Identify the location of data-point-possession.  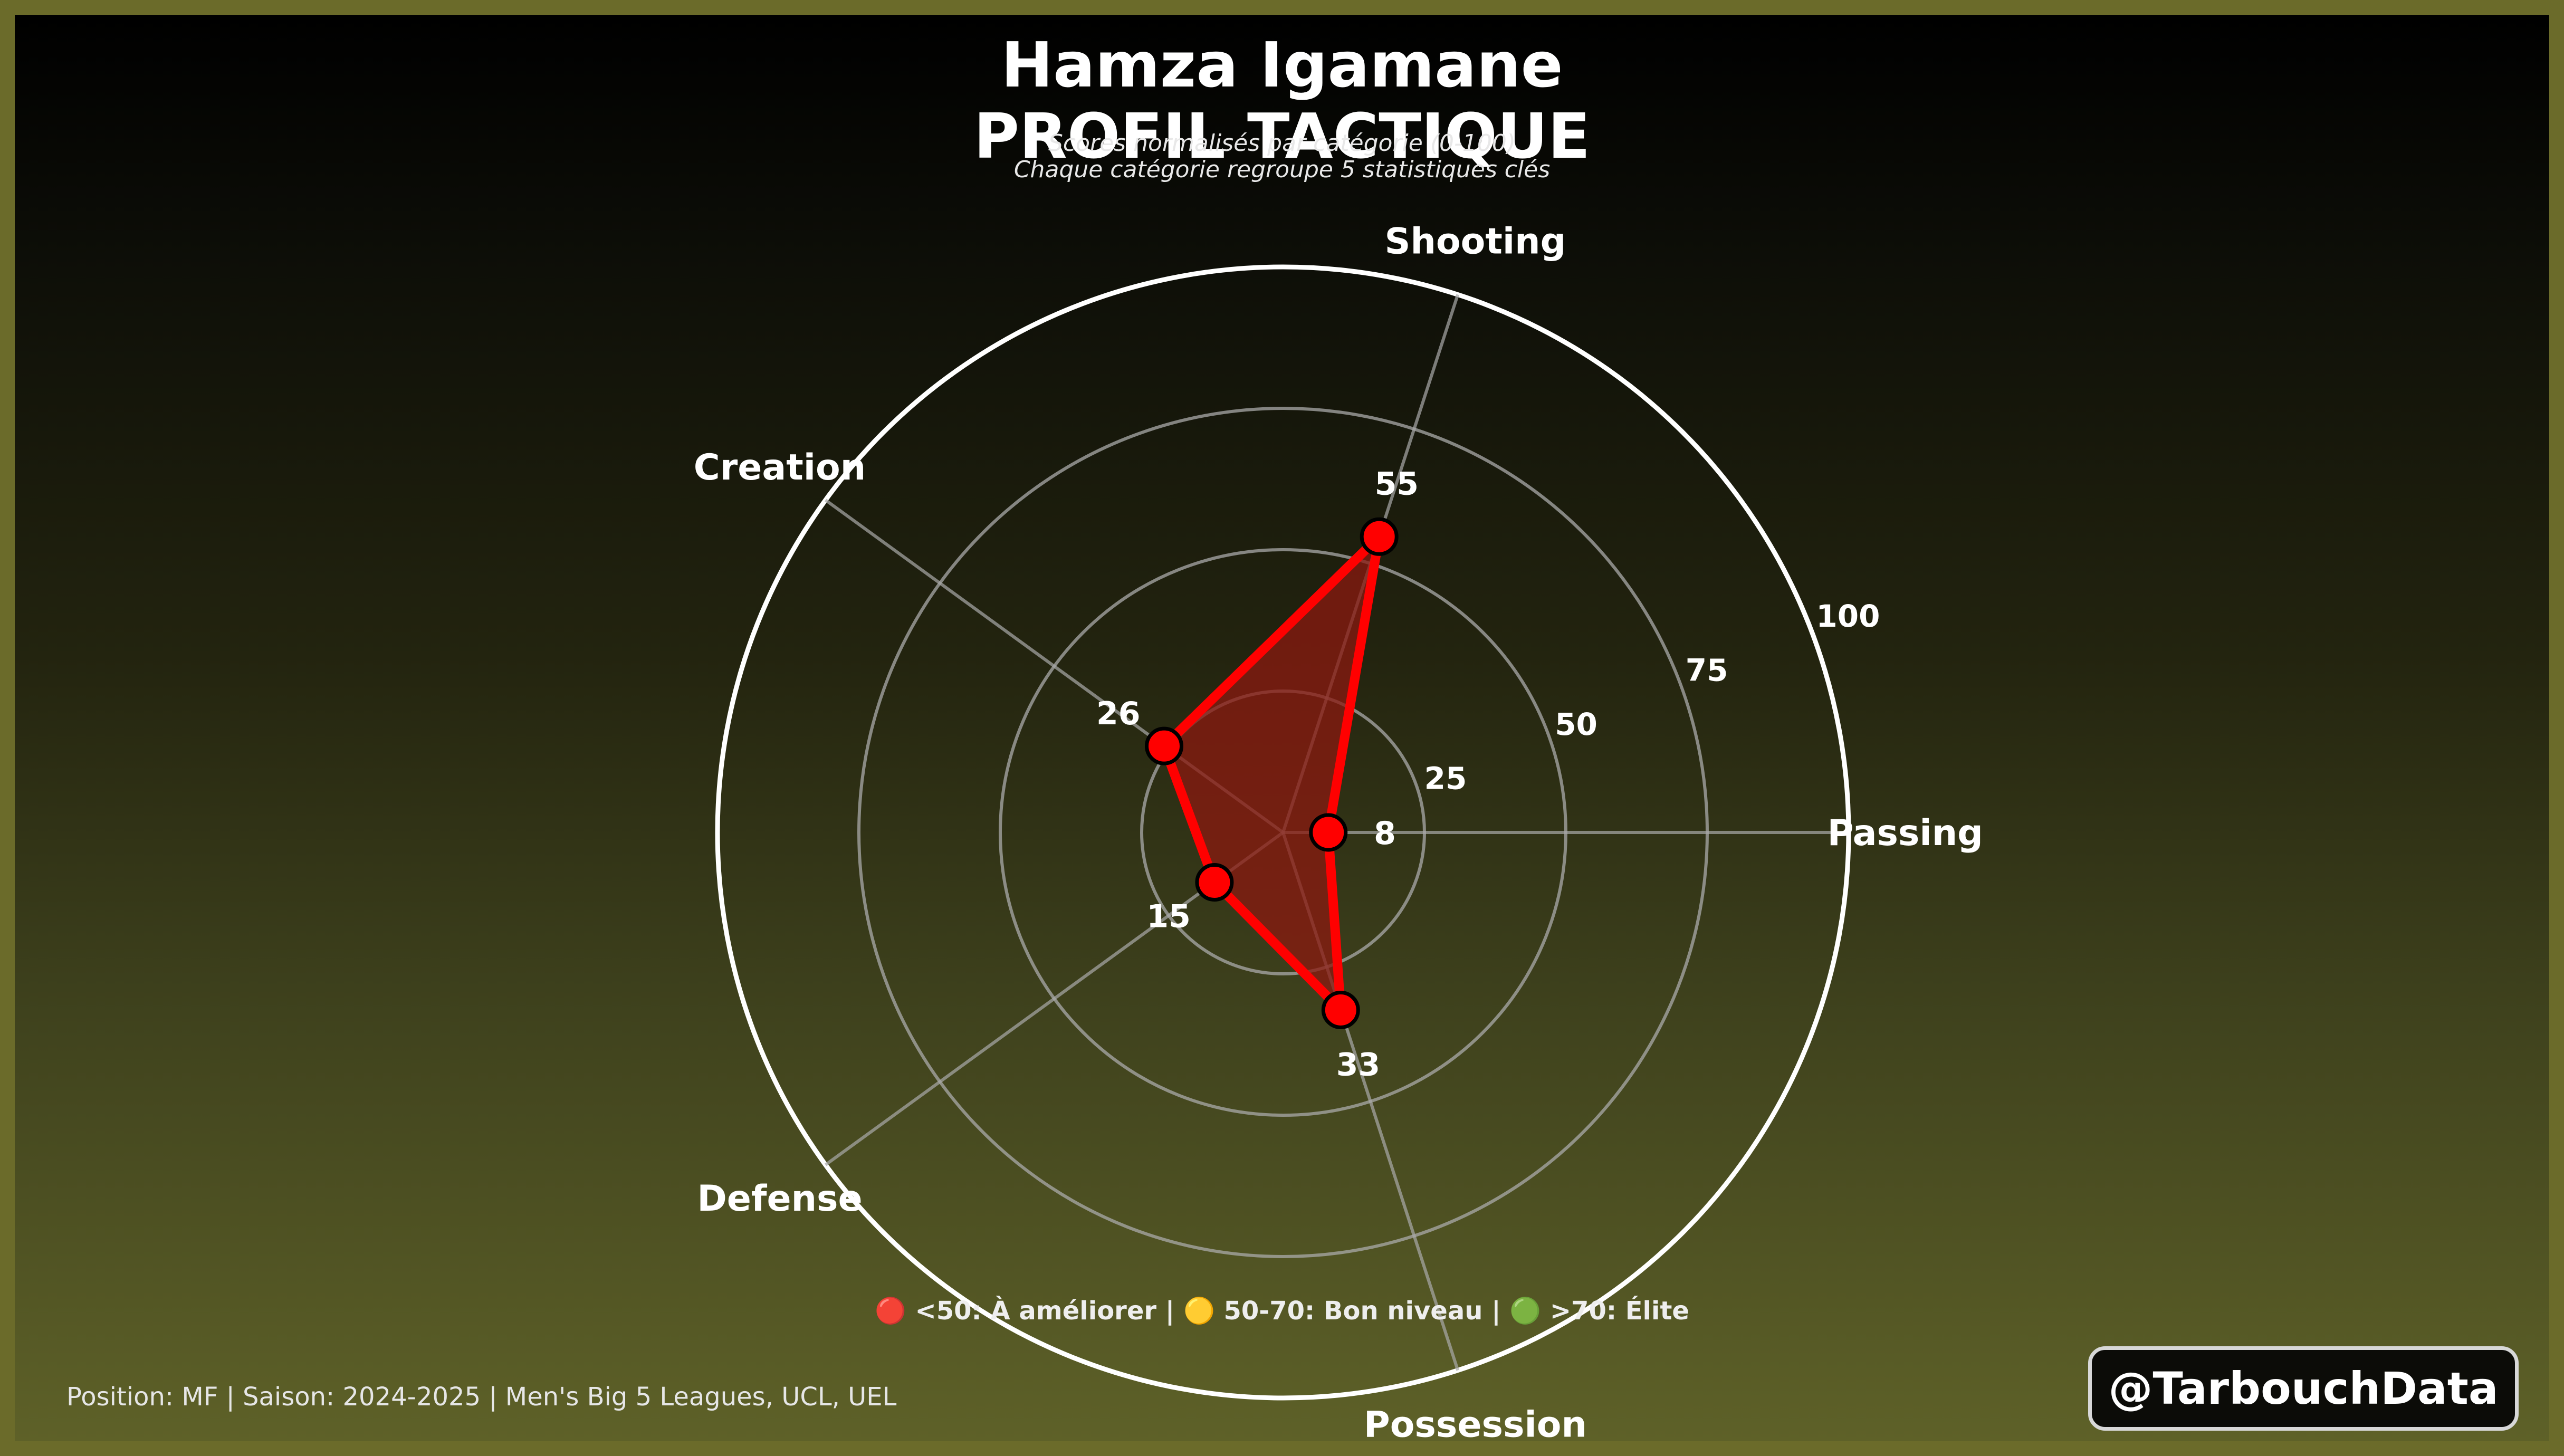
(1340, 1009).